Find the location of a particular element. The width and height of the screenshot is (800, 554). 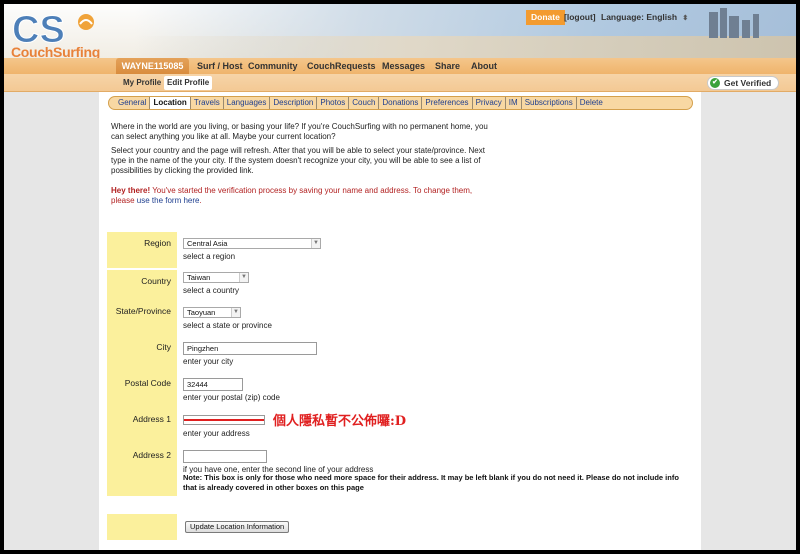

tab-general: General is located at coordinates (133, 103).